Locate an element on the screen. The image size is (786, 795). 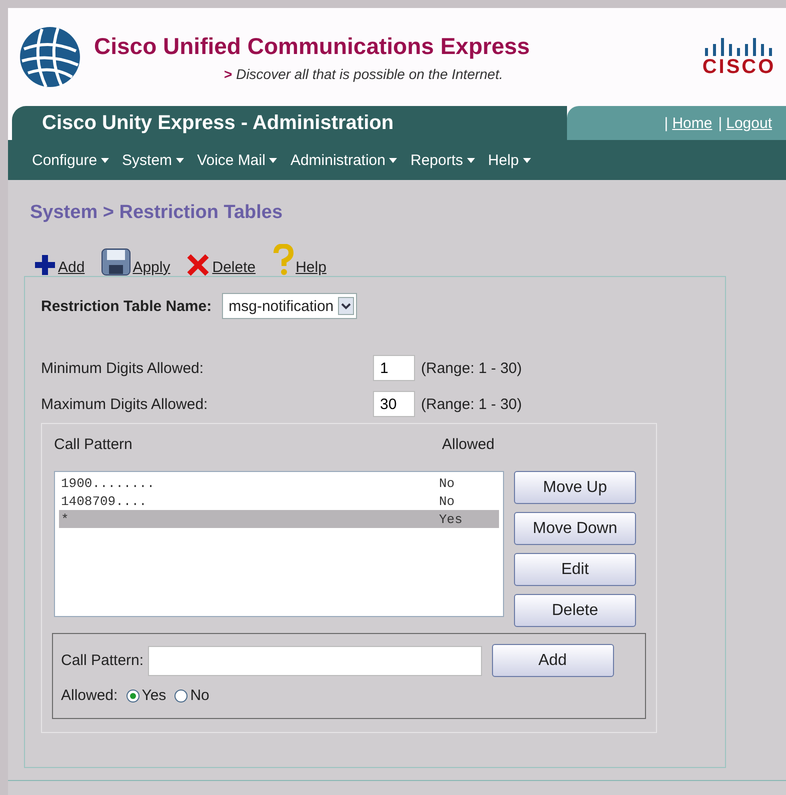
column-header: Allowed is located at coordinates (468, 444).